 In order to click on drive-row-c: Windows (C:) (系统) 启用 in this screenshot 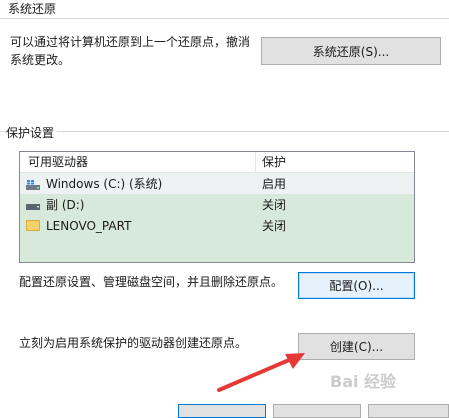, I will do `click(217, 183)`.